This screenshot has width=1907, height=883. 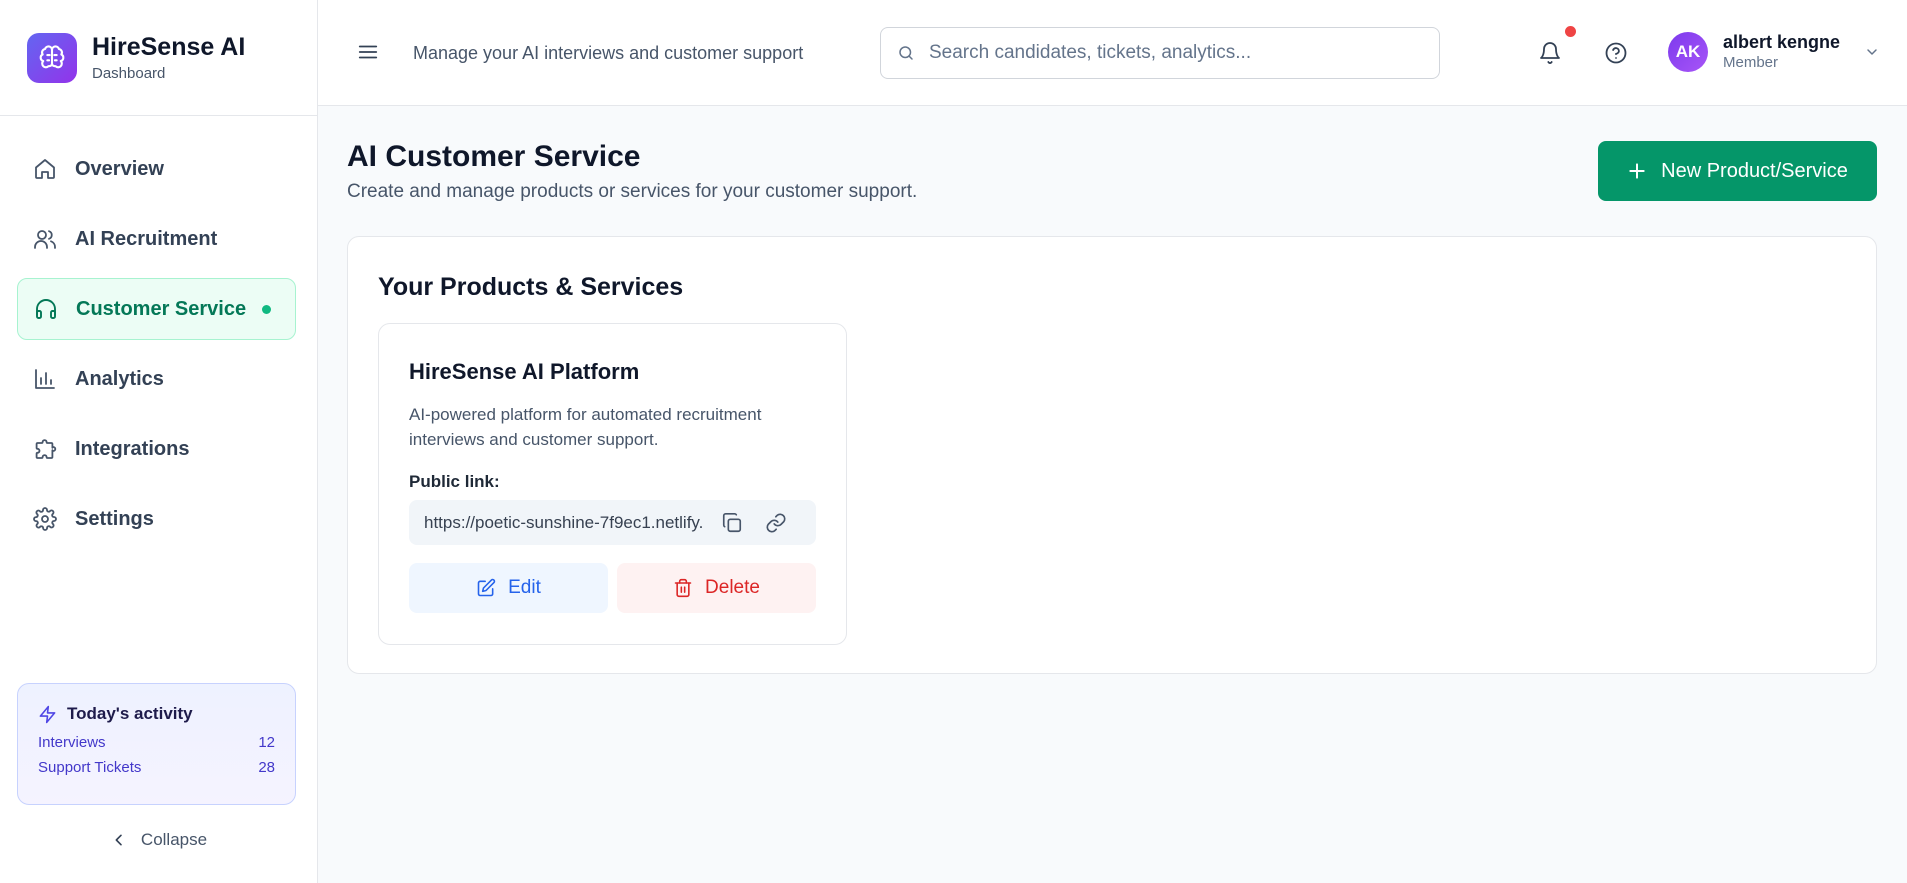 What do you see at coordinates (454, 481) in the screenshot?
I see `public-link-label: Public link:` at bounding box center [454, 481].